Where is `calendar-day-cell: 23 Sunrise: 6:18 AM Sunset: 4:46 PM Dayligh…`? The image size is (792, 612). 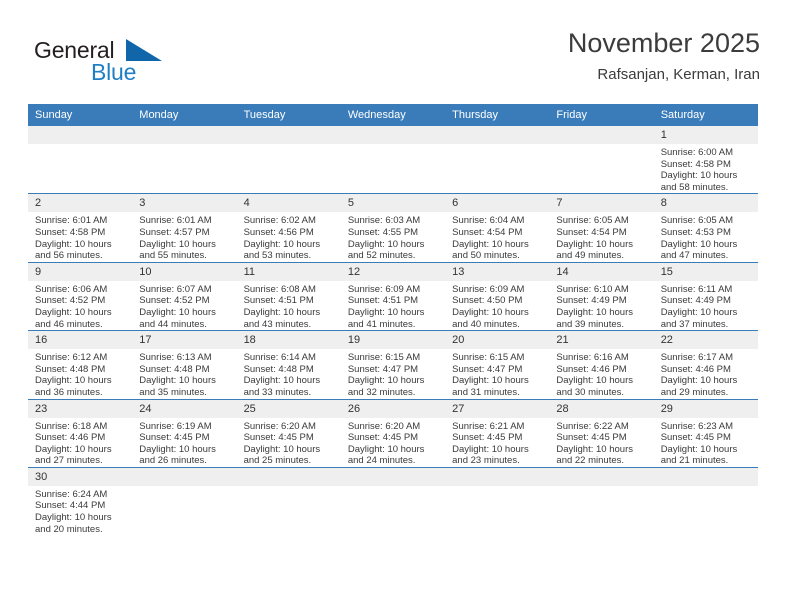 calendar-day-cell: 23 Sunrise: 6:18 AM Sunset: 4:46 PM Dayligh… is located at coordinates (80, 433).